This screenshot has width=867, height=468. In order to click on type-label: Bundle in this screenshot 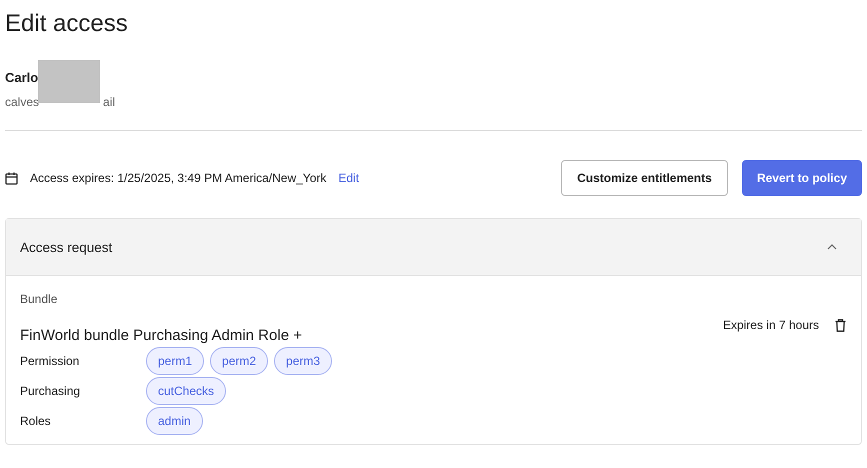, I will do `click(39, 299)`.